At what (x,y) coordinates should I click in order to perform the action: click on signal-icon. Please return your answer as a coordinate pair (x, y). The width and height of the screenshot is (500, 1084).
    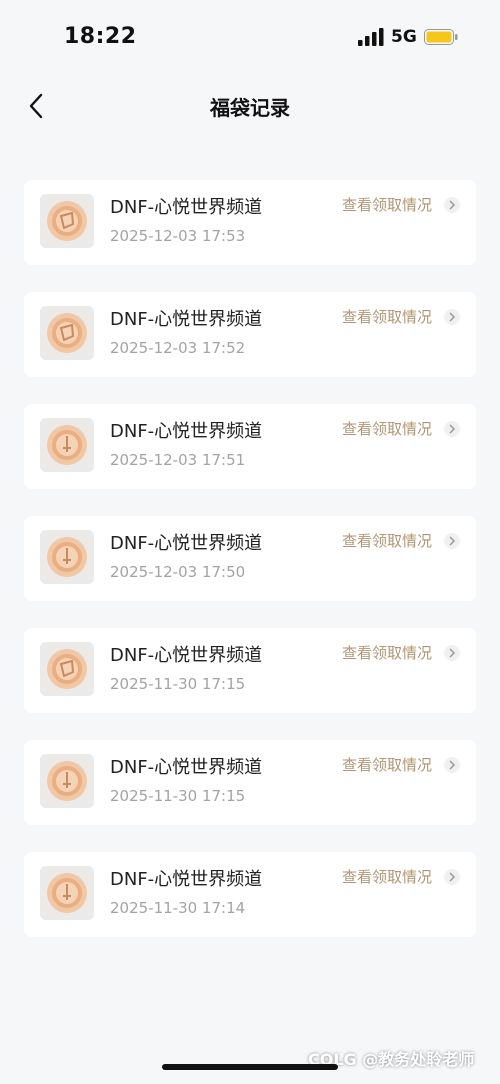
    Looking at the image, I should click on (371, 37).